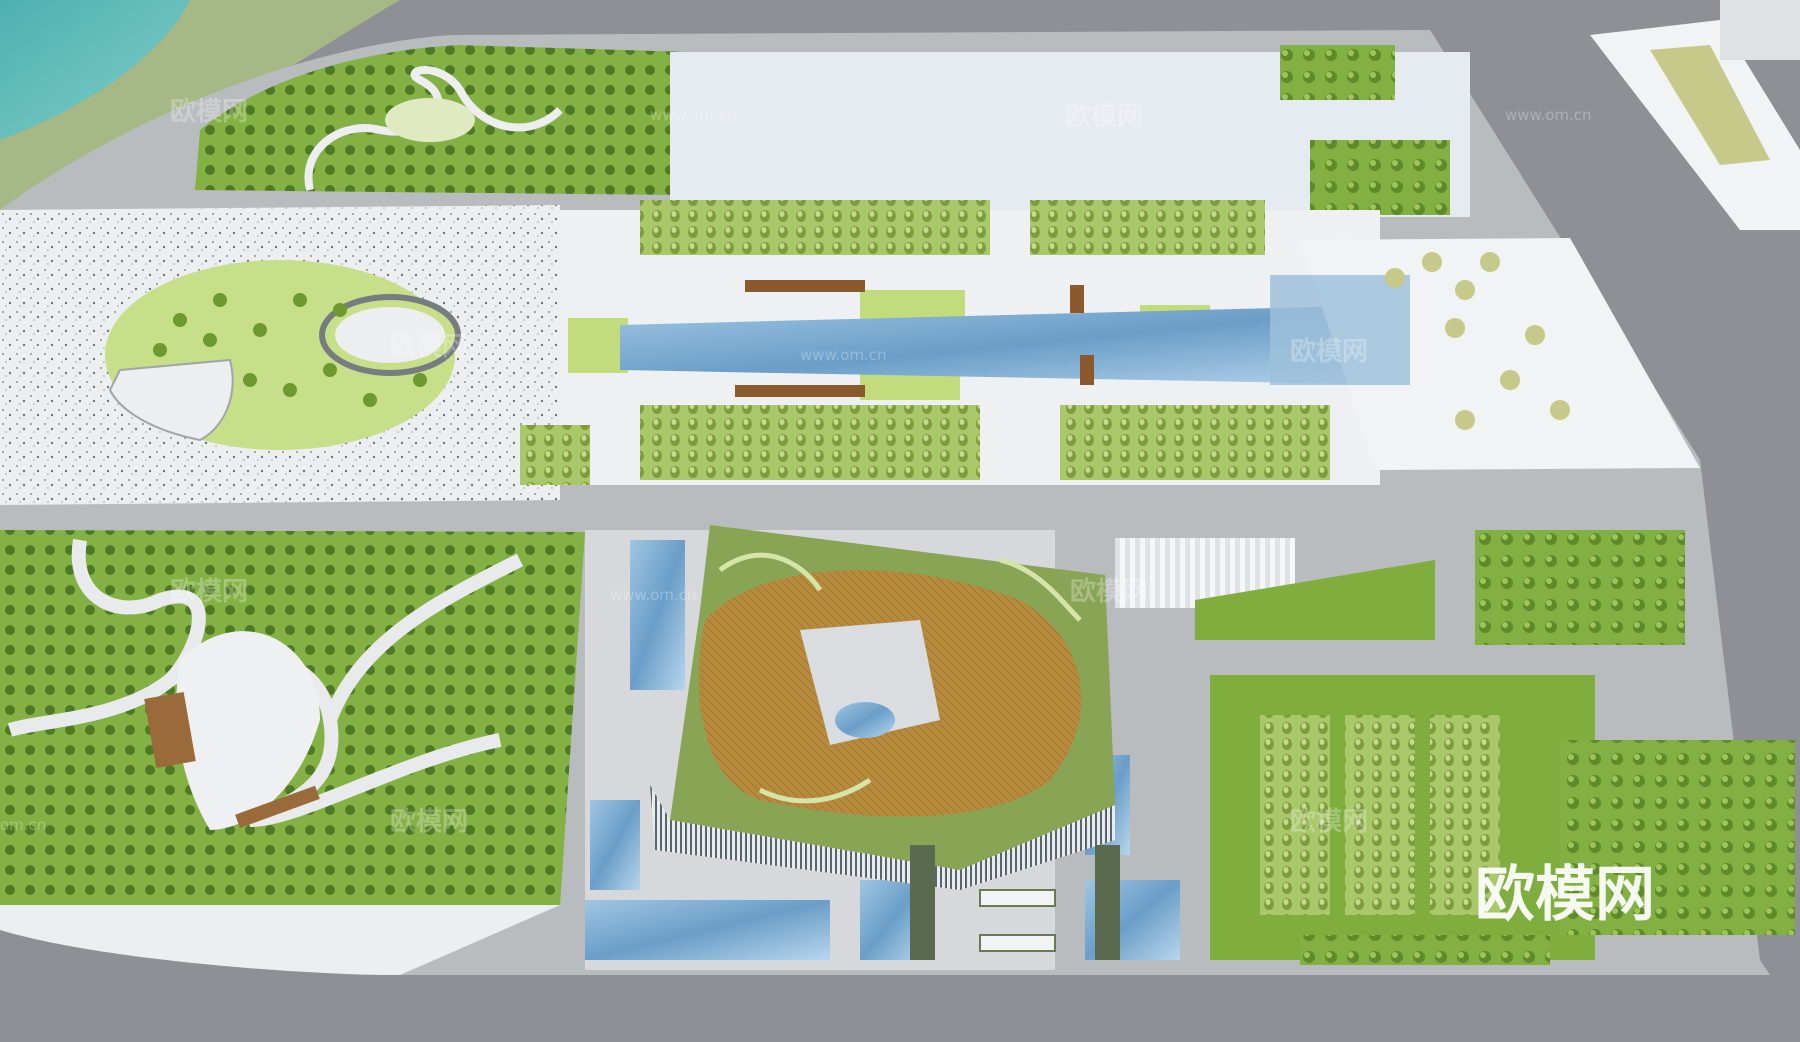  Describe the element at coordinates (1580, 587) in the screenshot. I see `orchard-north` at that location.